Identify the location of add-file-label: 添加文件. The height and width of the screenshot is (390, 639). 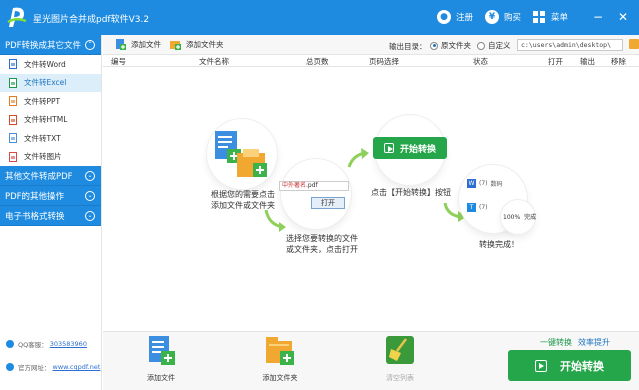
(146, 44).